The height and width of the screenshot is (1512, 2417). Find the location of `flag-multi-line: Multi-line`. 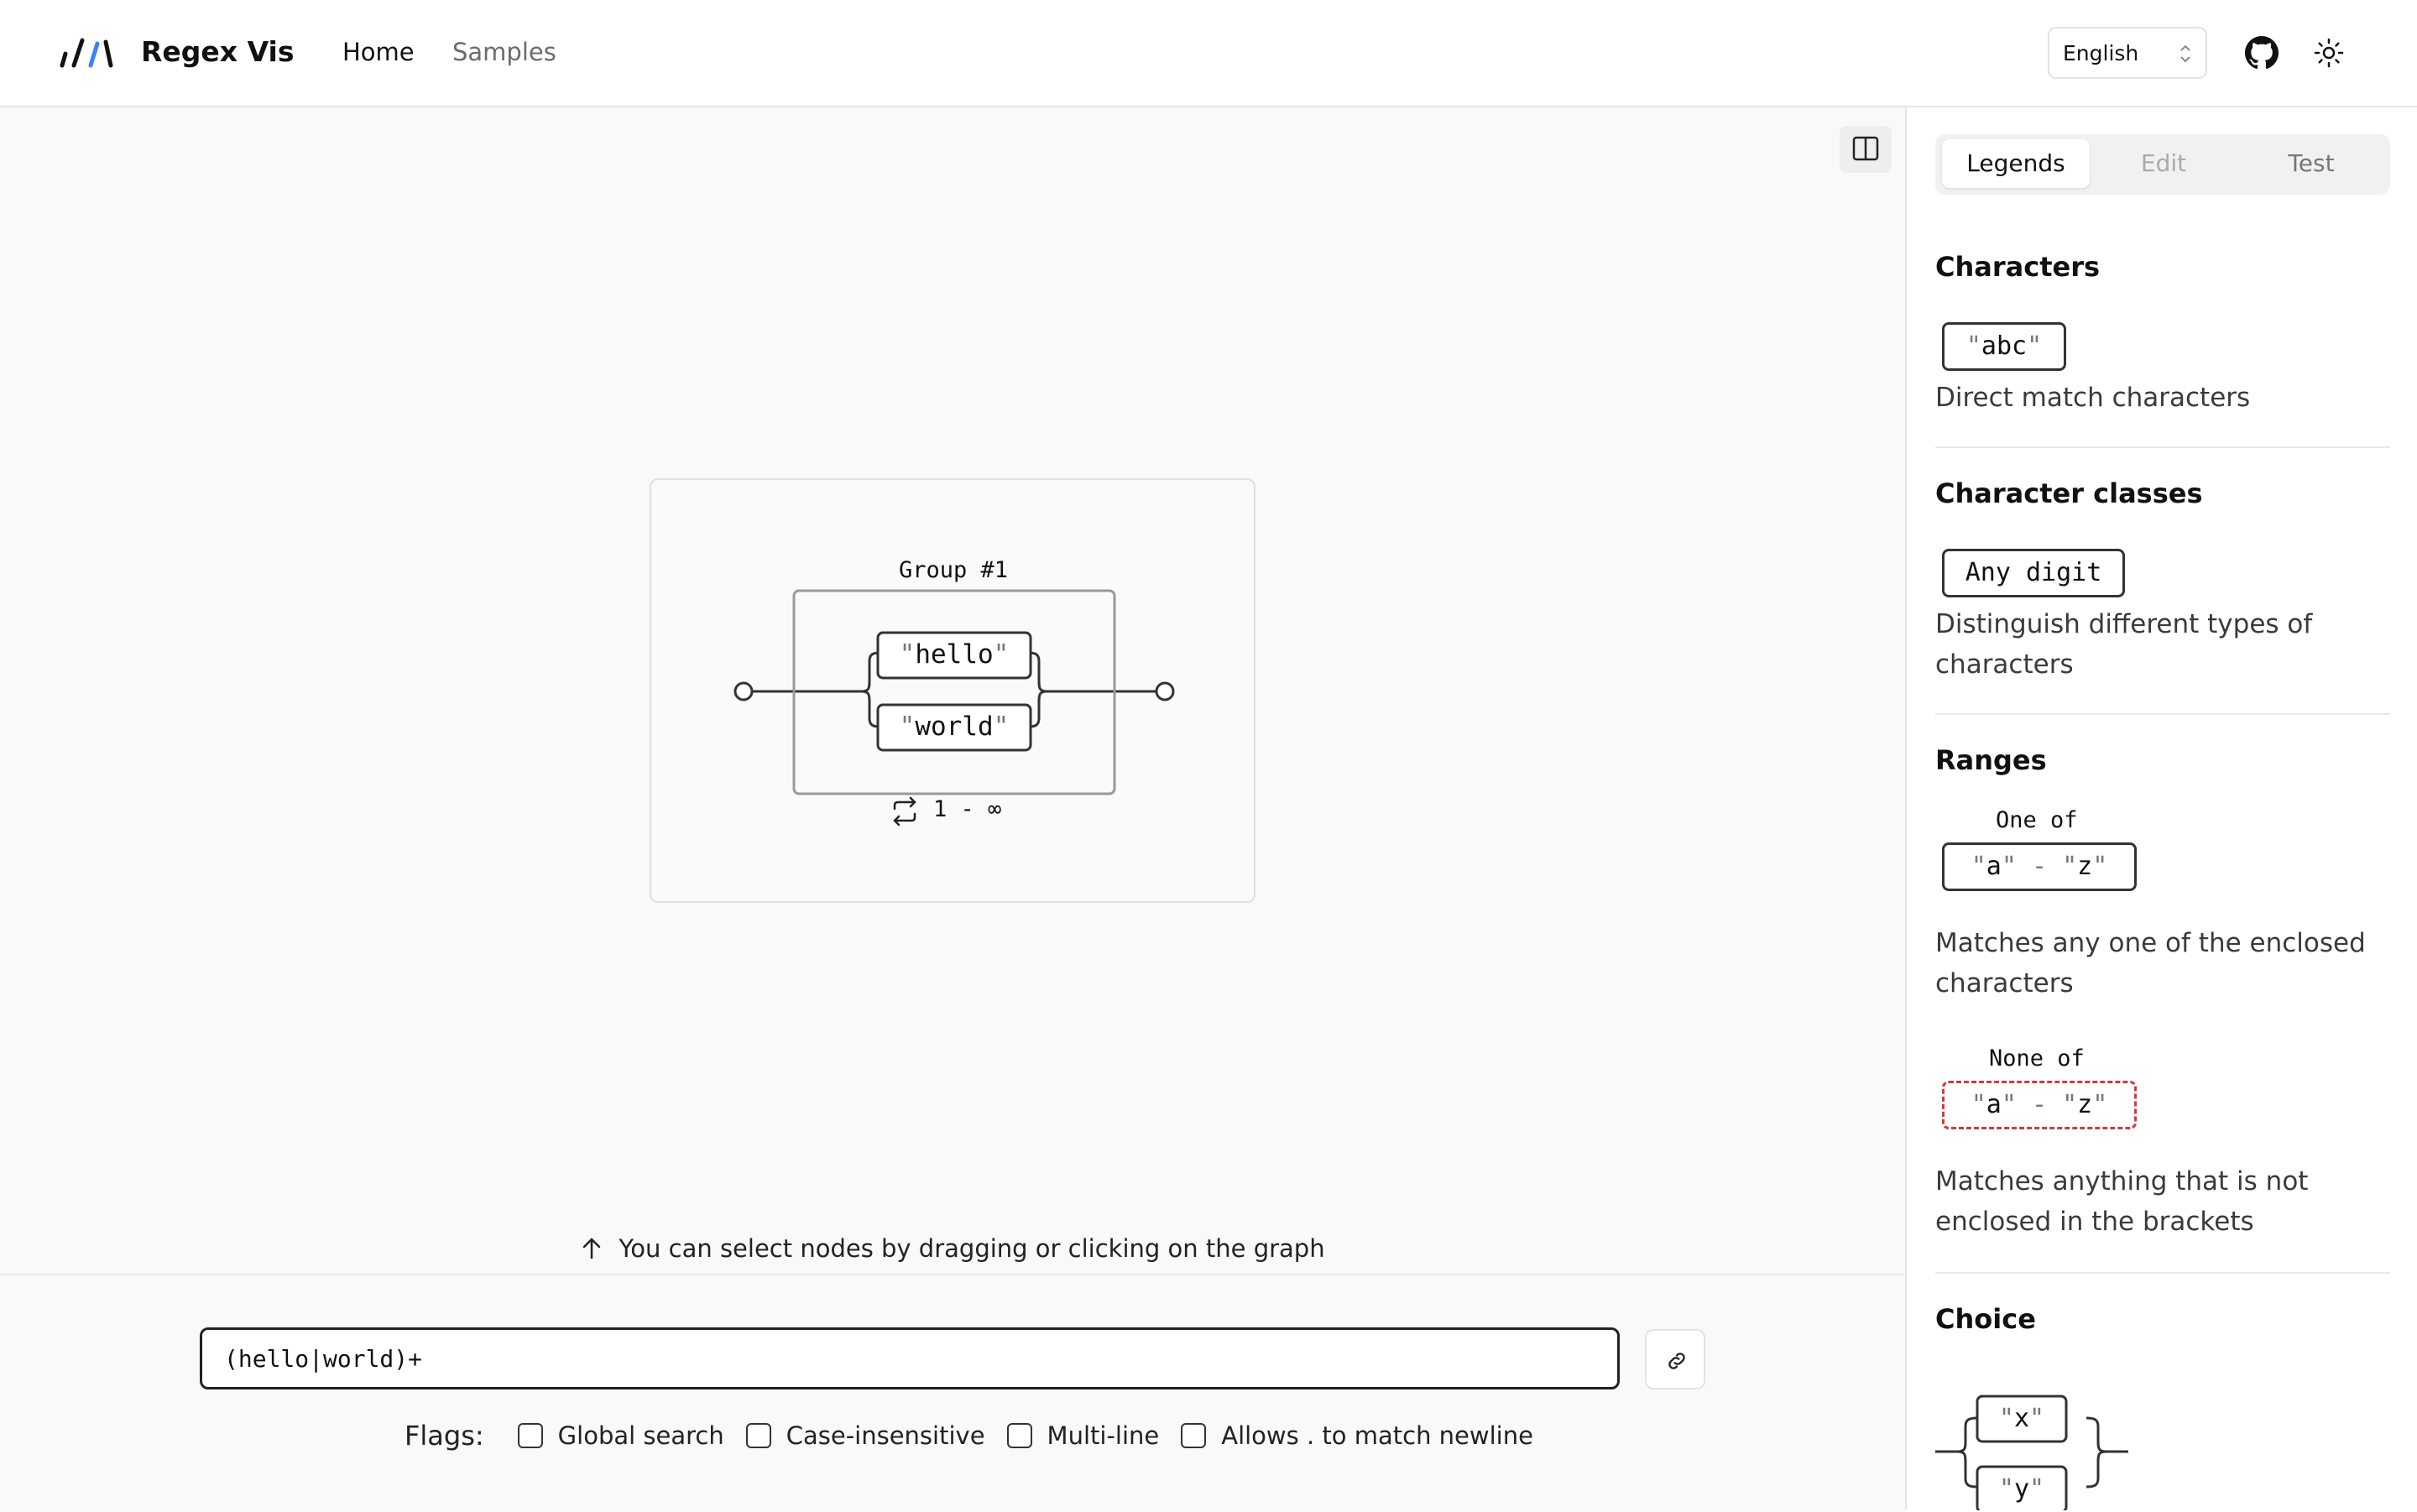

flag-multi-line: Multi-line is located at coordinates (1083, 1435).